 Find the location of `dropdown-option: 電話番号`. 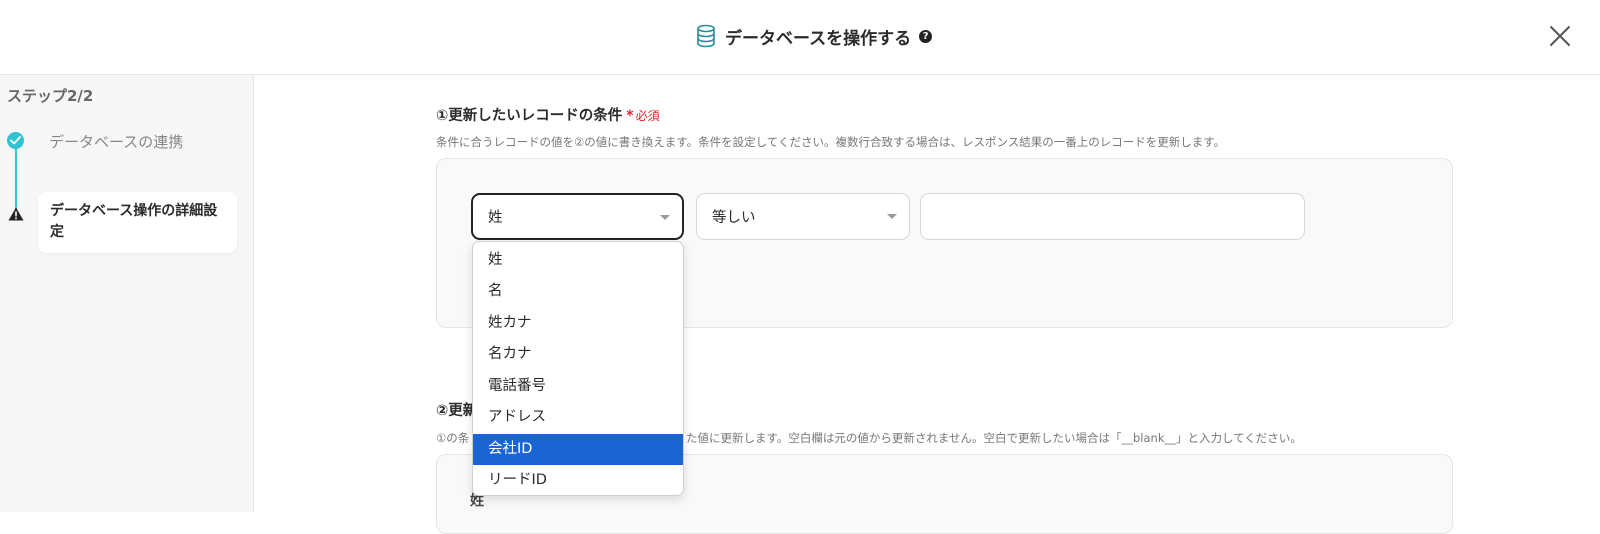

dropdown-option: 電話番号 is located at coordinates (578, 386).